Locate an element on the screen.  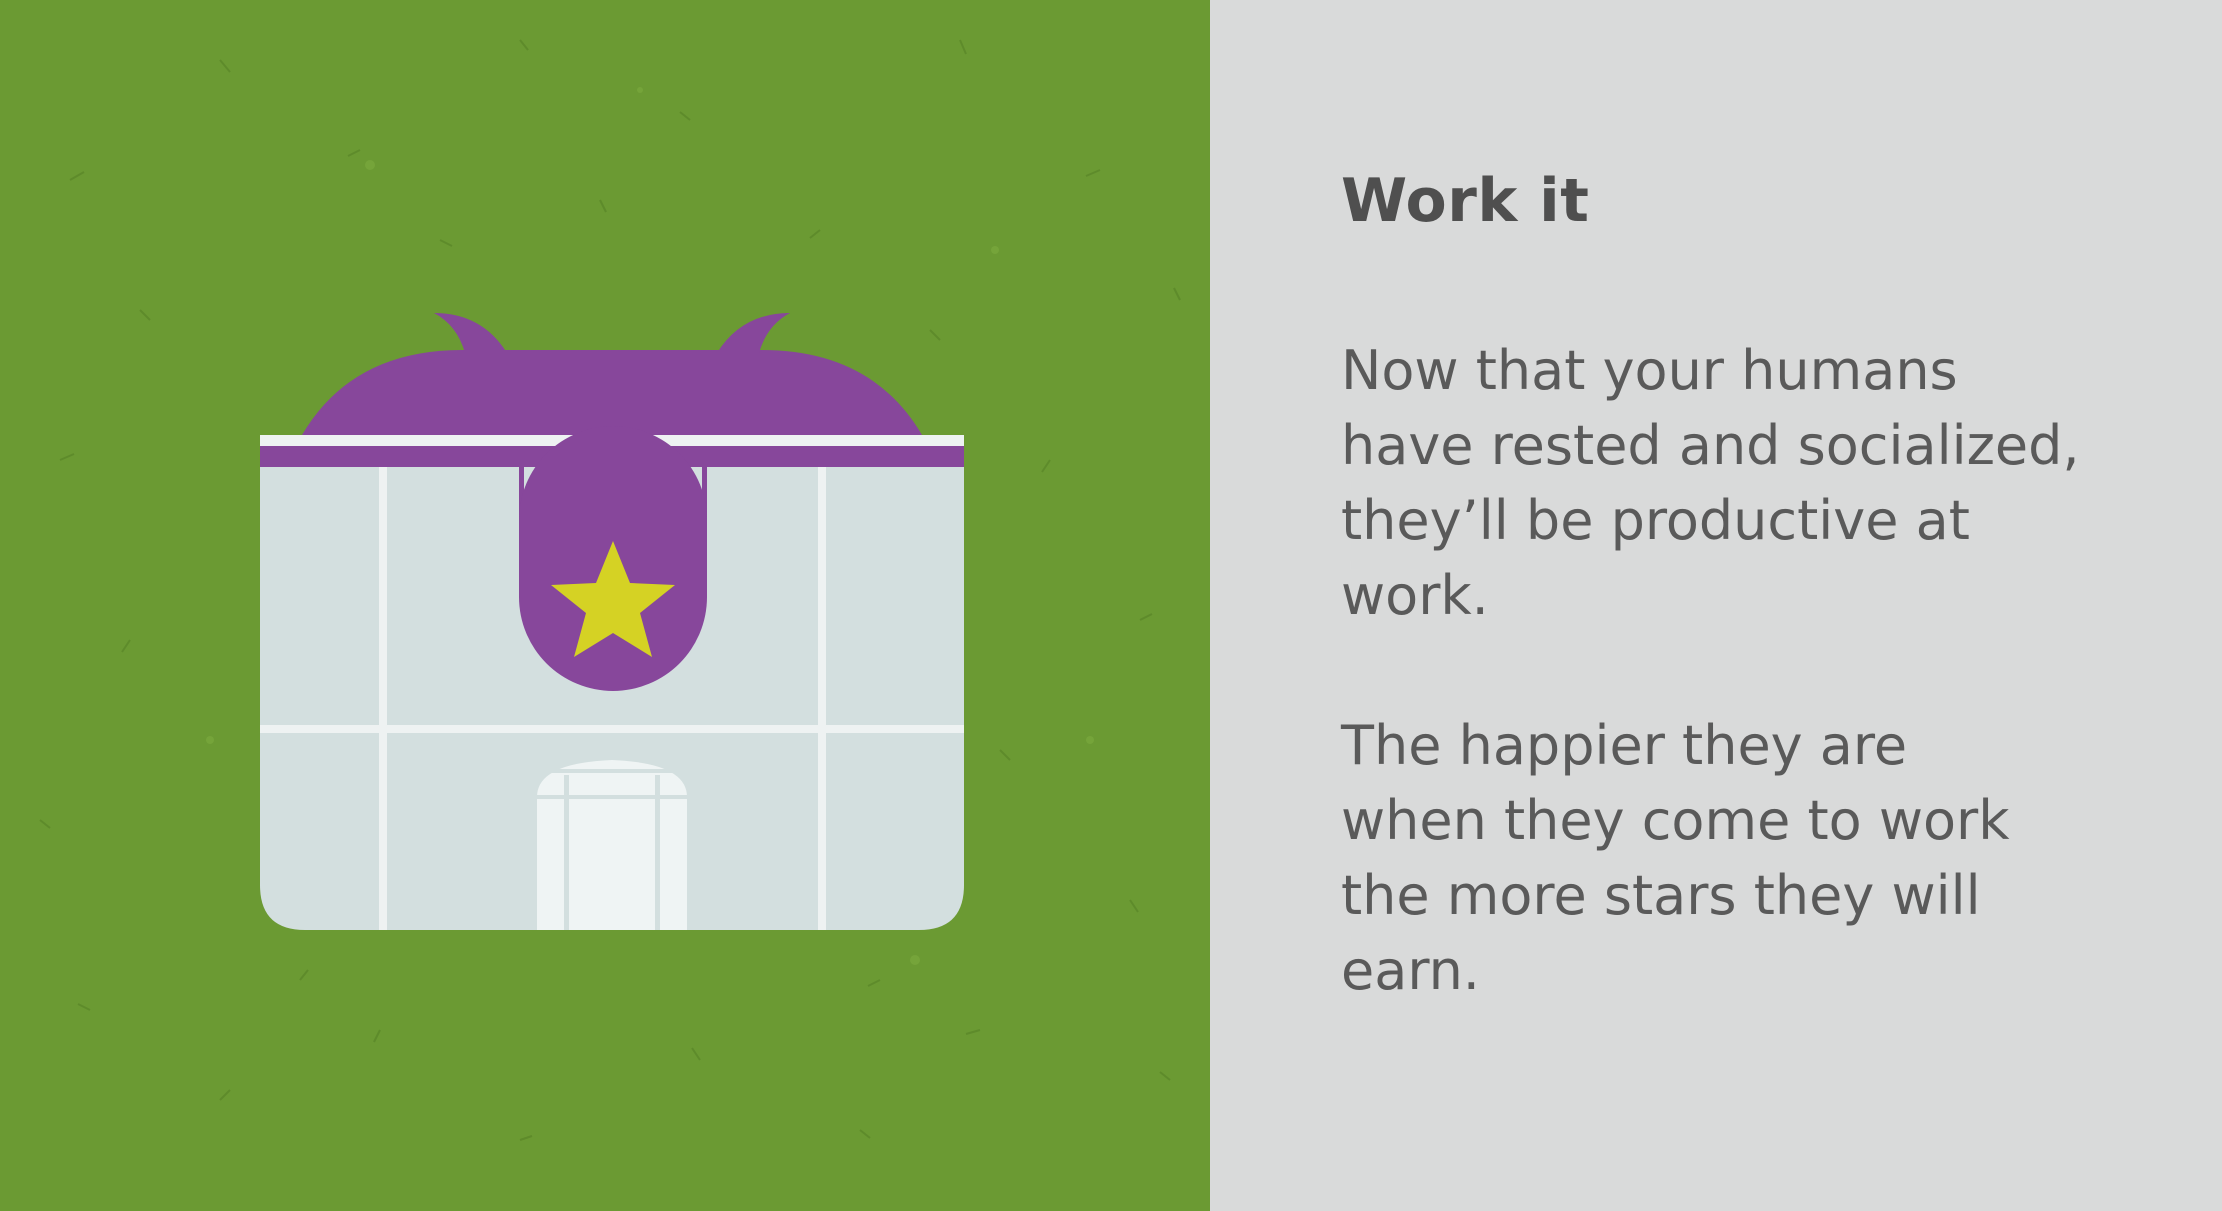
window-frame-vertical-right is located at coordinates (822, 697).